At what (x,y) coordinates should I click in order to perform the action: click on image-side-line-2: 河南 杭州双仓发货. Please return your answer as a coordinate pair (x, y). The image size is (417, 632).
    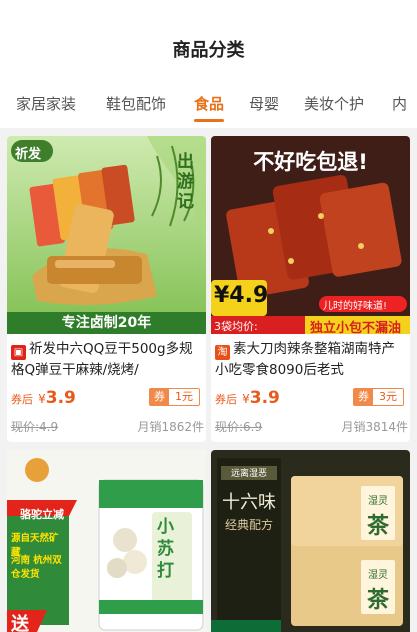
    Looking at the image, I should click on (36, 567).